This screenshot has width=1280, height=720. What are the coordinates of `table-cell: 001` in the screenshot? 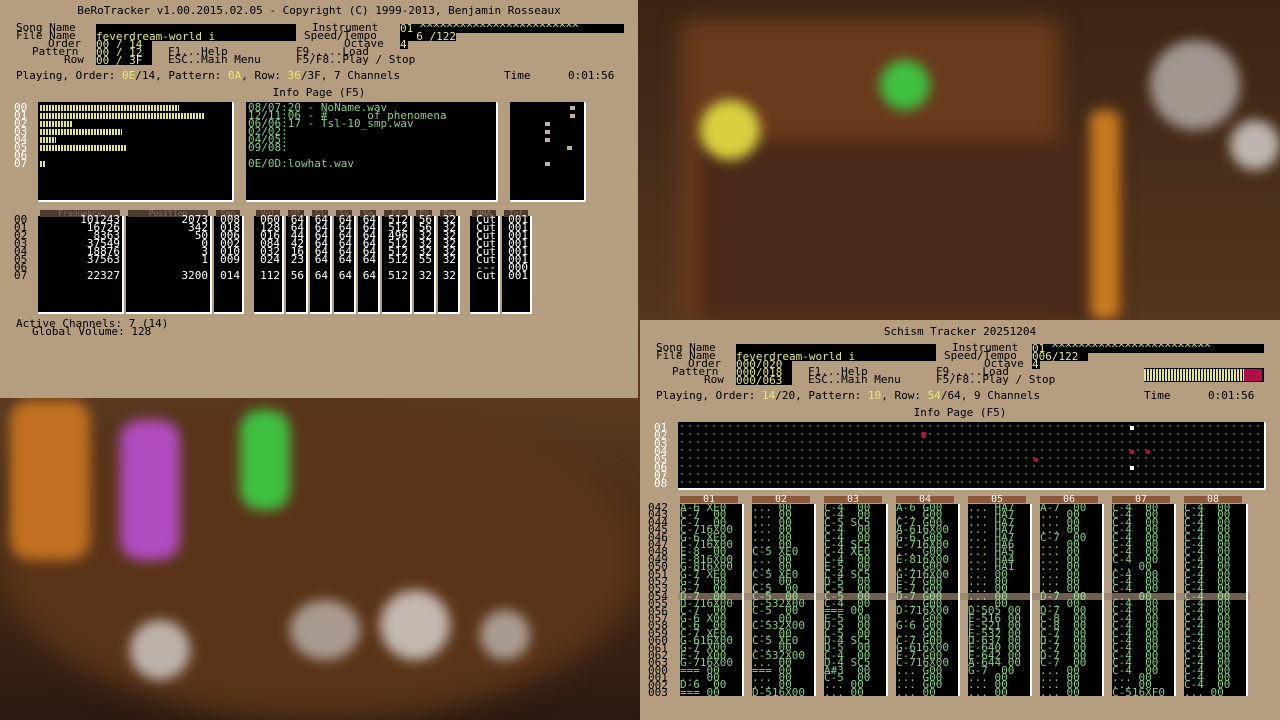 It's located at (518, 275).